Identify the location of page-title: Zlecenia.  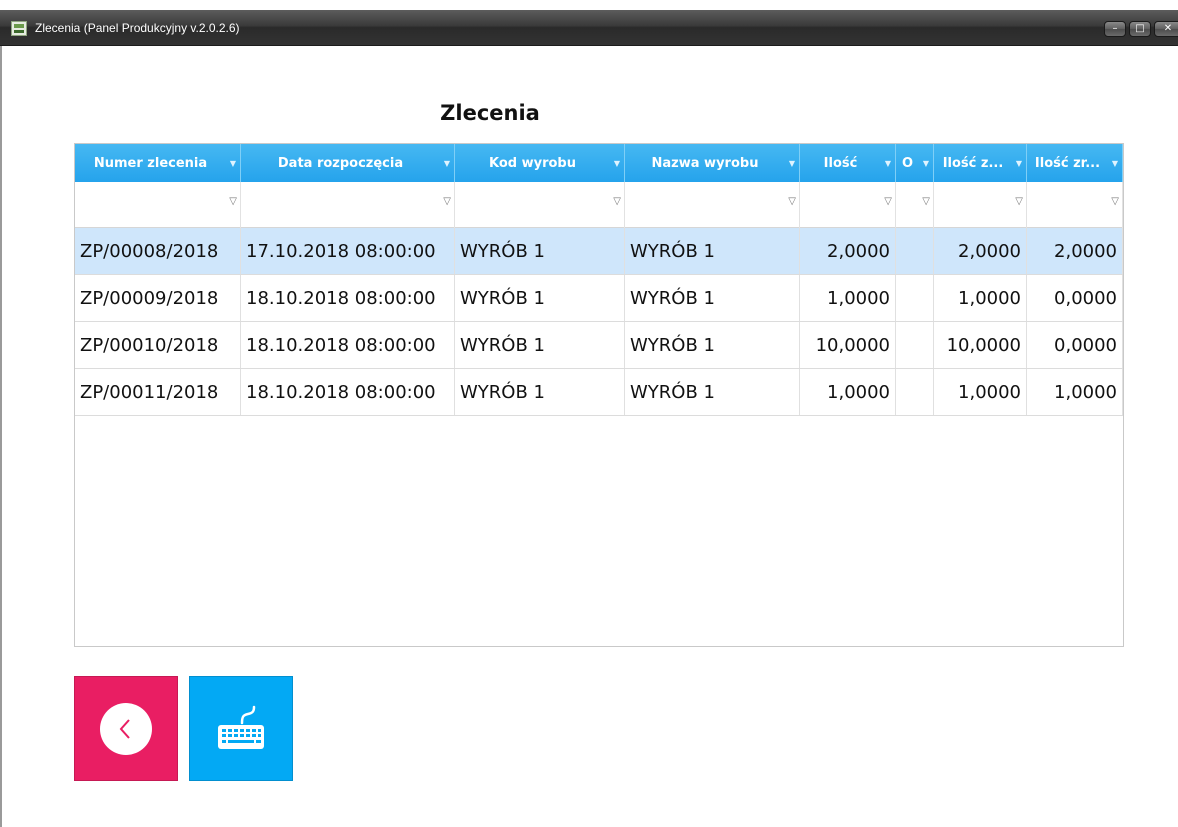
(490, 113).